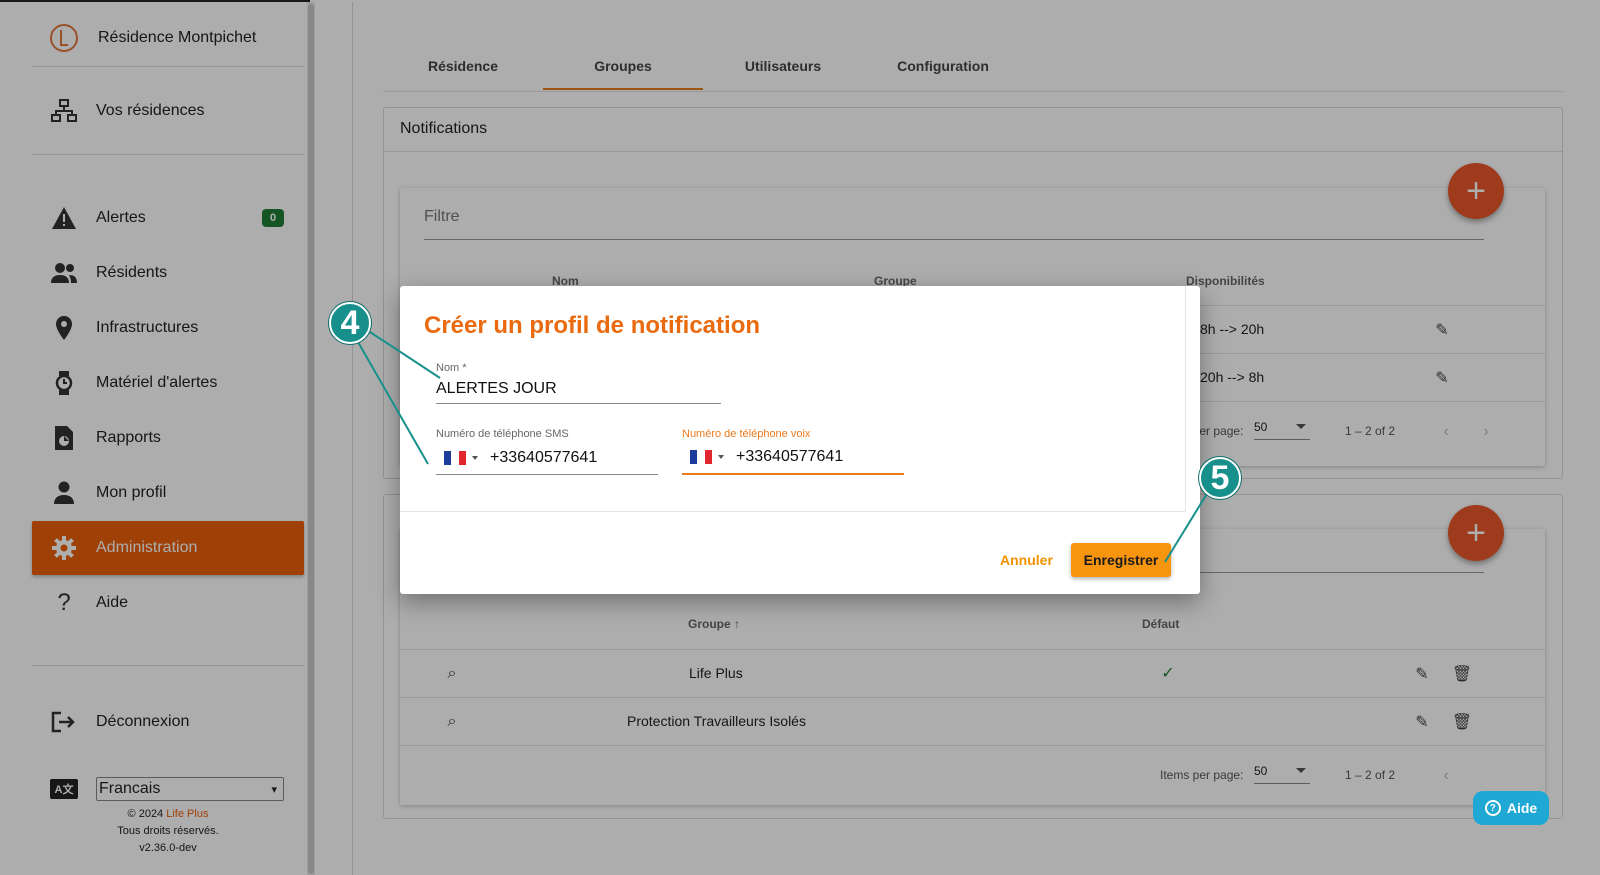  I want to click on floating-help-button: ? Aide, so click(1511, 808).